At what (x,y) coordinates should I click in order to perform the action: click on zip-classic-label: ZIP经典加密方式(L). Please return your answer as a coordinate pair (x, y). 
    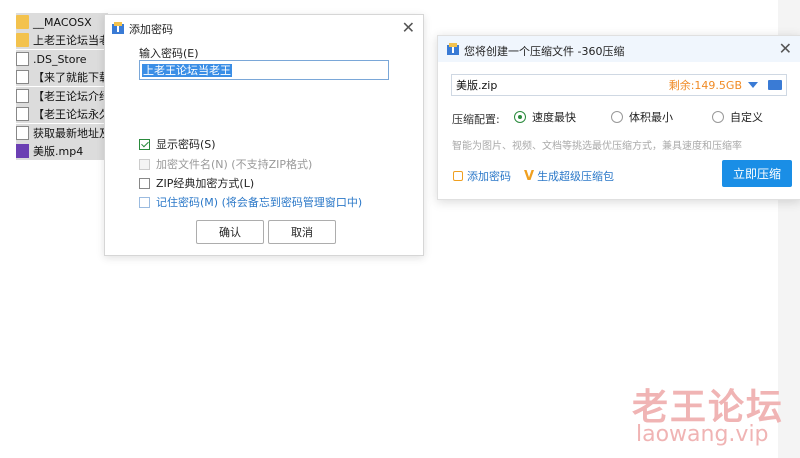
    Looking at the image, I should click on (205, 183).